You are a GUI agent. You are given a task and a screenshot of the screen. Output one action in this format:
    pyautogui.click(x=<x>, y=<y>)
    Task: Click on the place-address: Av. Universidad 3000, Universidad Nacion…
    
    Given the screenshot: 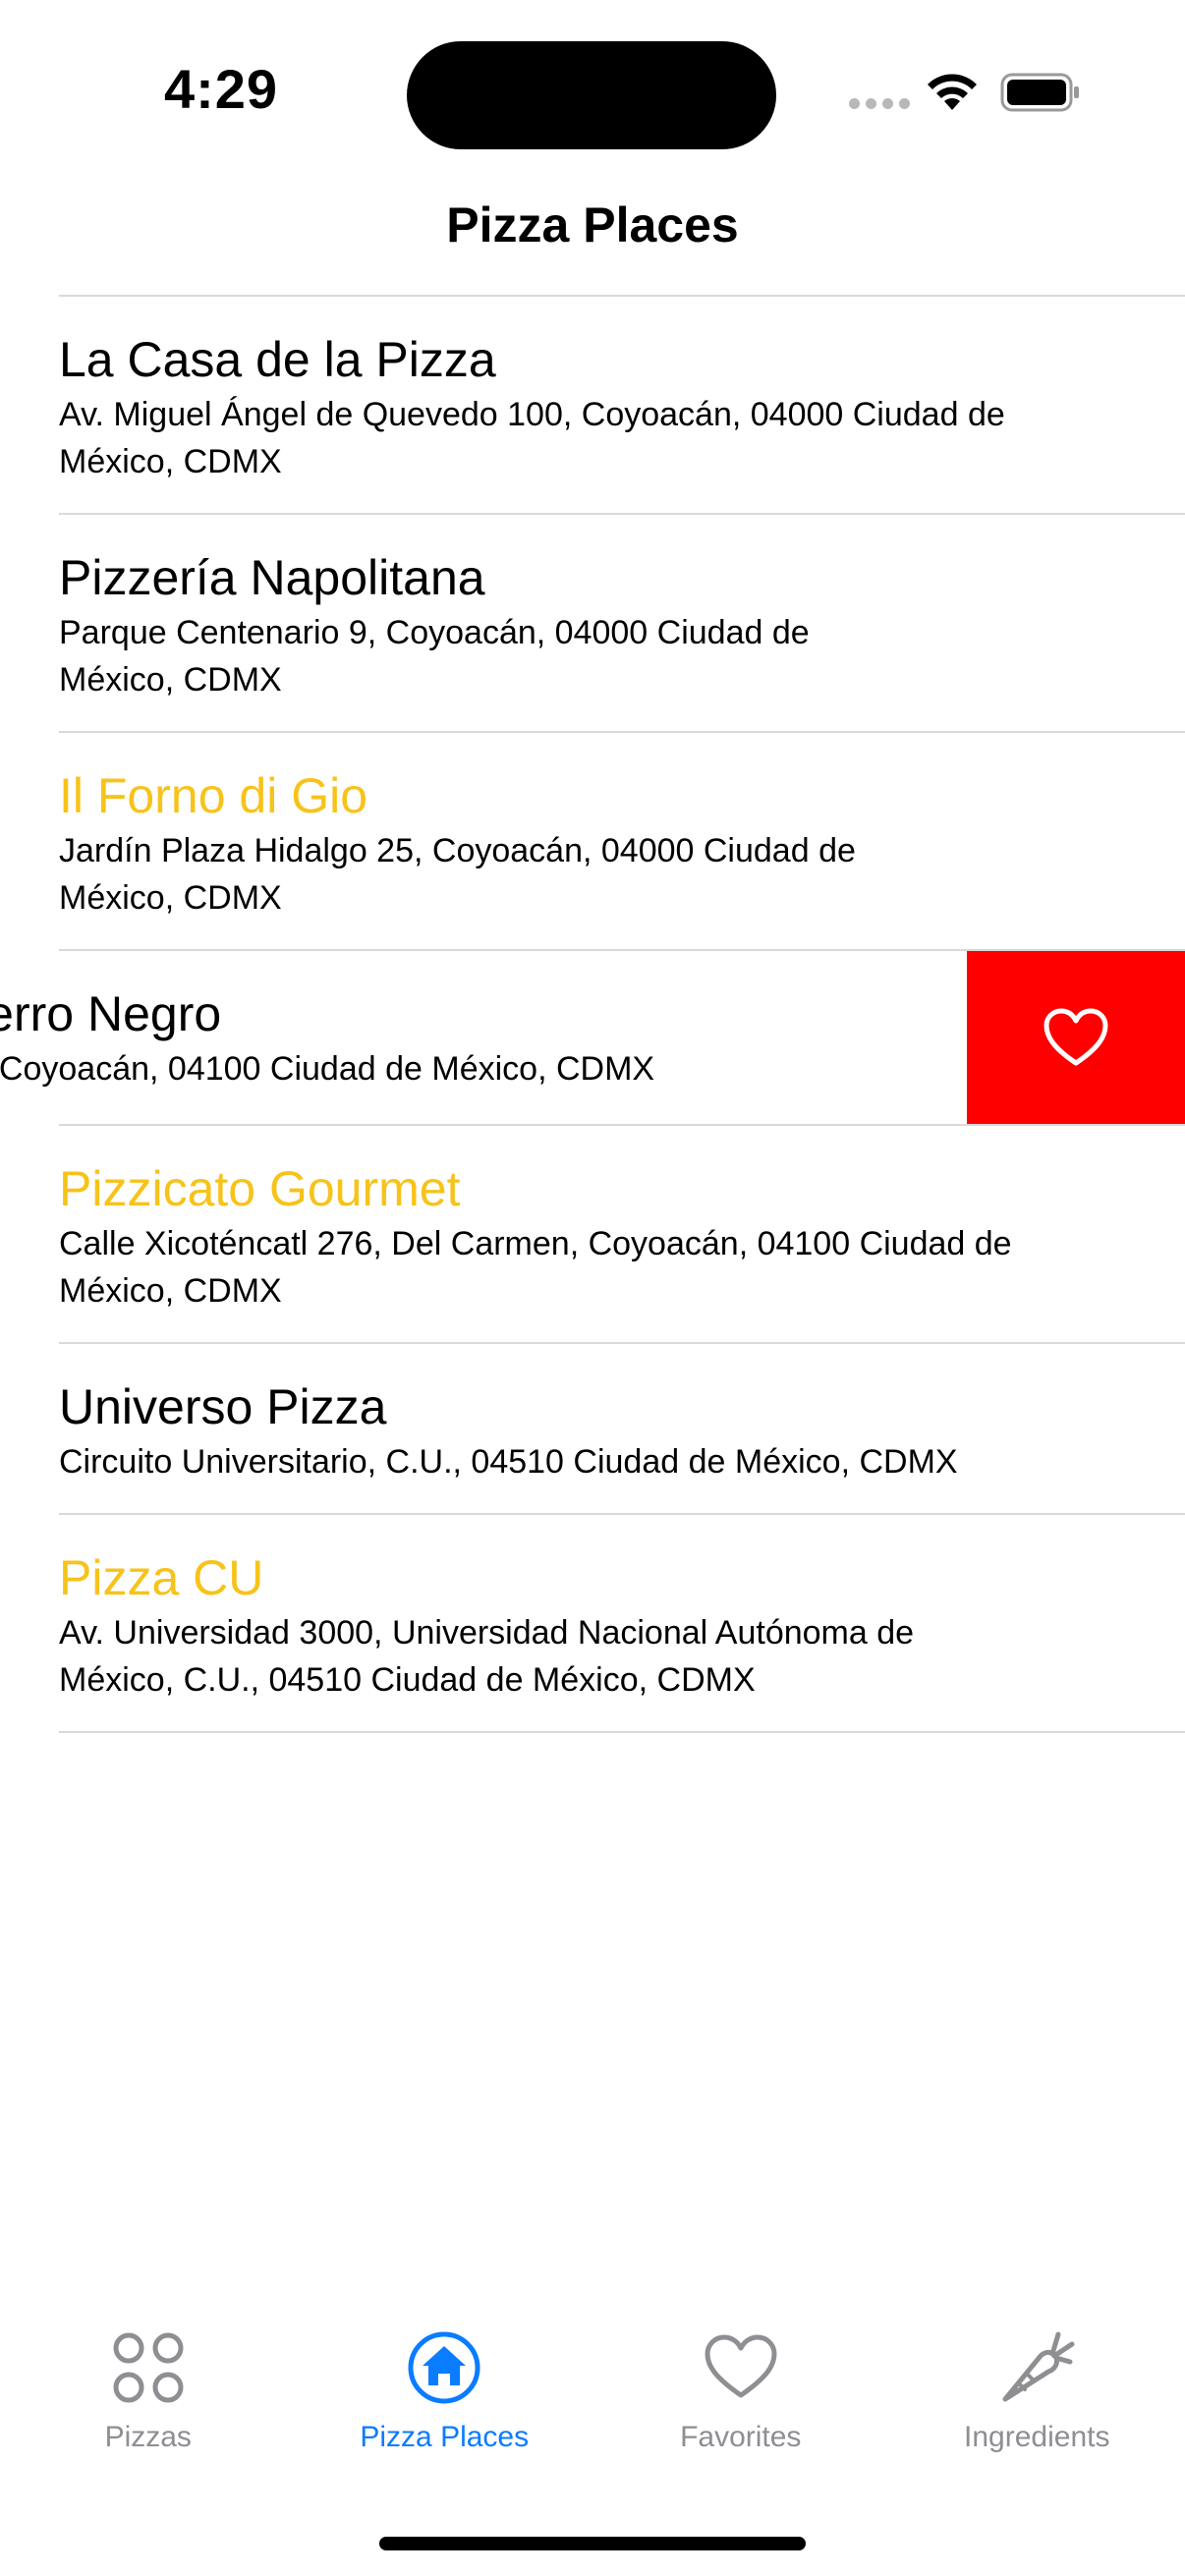 What is the action you would take?
    pyautogui.click(x=602, y=1669)
    